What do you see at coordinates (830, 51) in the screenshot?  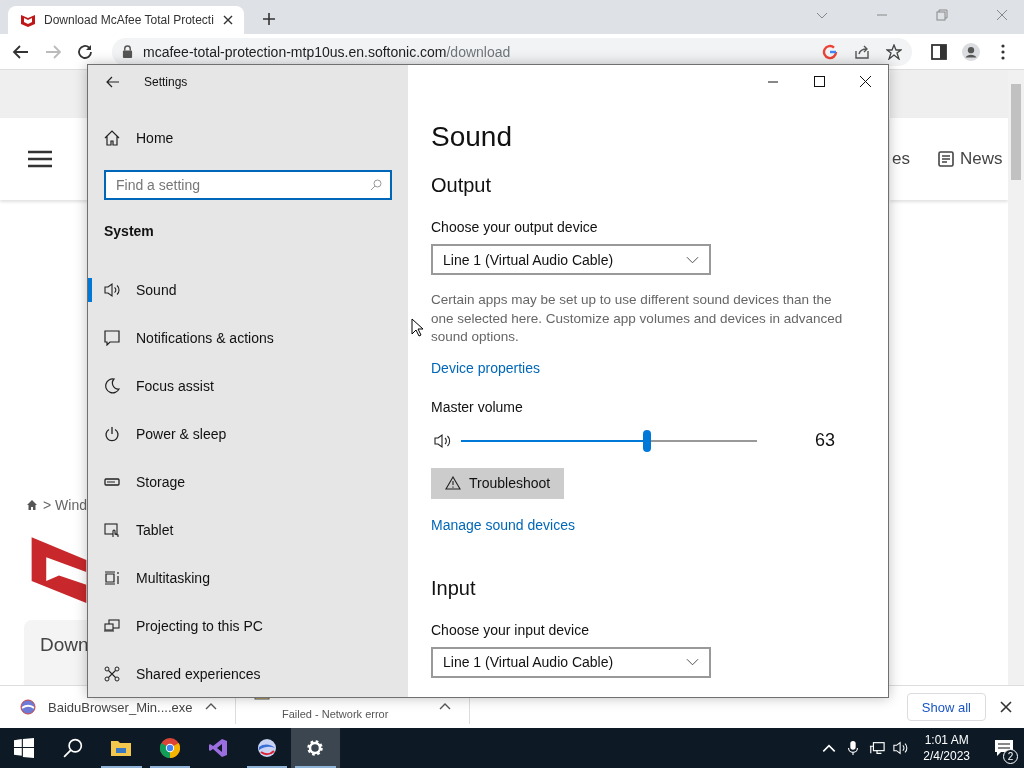 I see `g-logo-icon` at bounding box center [830, 51].